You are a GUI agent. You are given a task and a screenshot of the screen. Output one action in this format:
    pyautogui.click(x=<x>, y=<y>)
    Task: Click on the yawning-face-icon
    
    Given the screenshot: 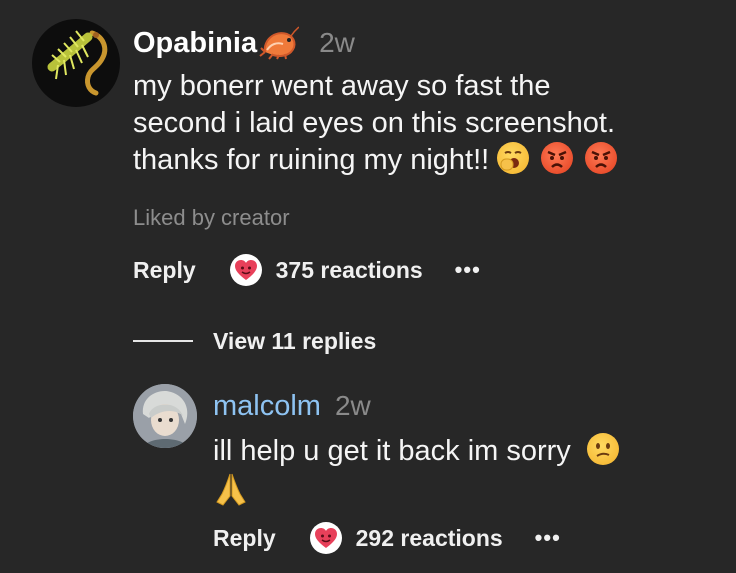 What is the action you would take?
    pyautogui.click(x=513, y=158)
    